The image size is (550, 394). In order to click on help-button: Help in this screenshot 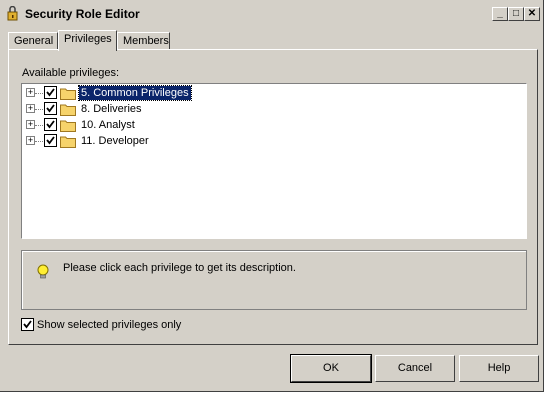, I will do `click(499, 368)`.